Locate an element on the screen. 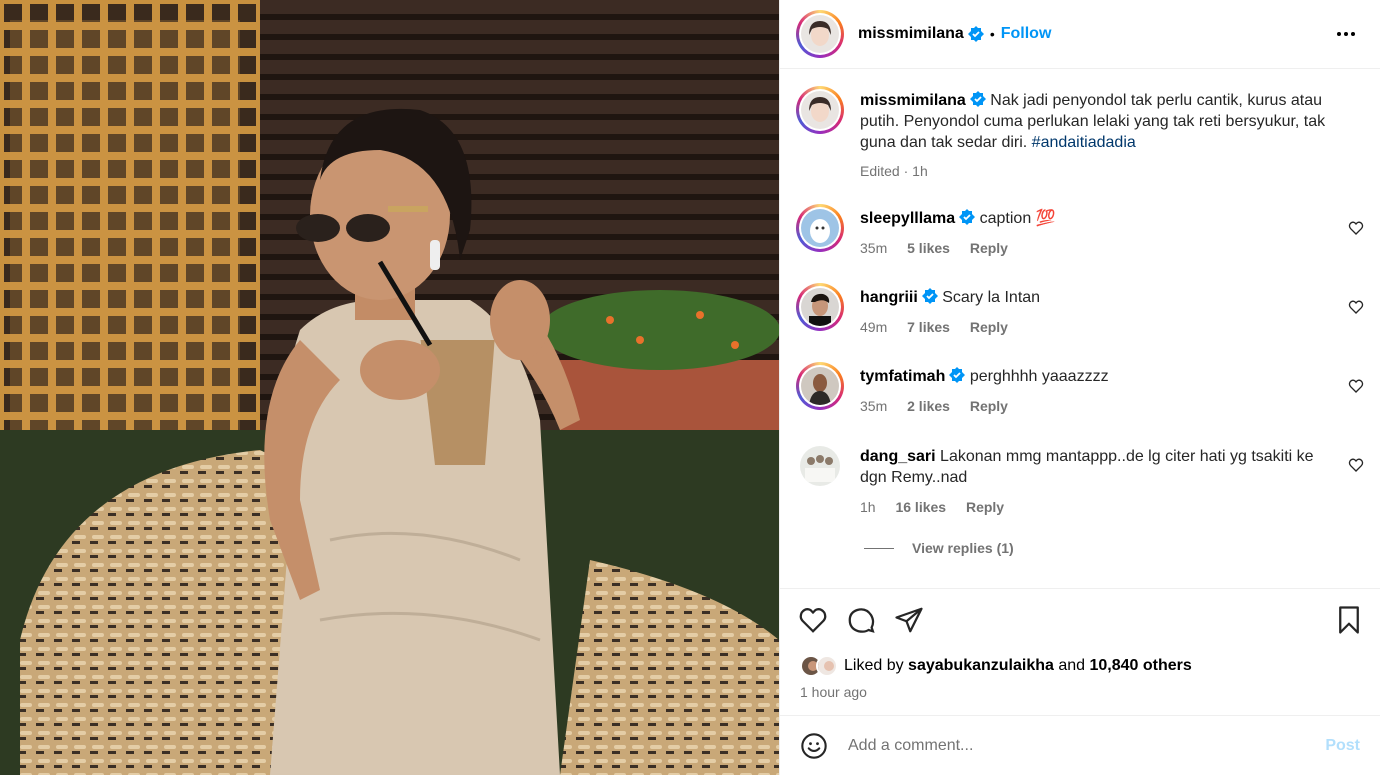 The image size is (1380, 775). comment-likes: 5 likes is located at coordinates (928, 248).